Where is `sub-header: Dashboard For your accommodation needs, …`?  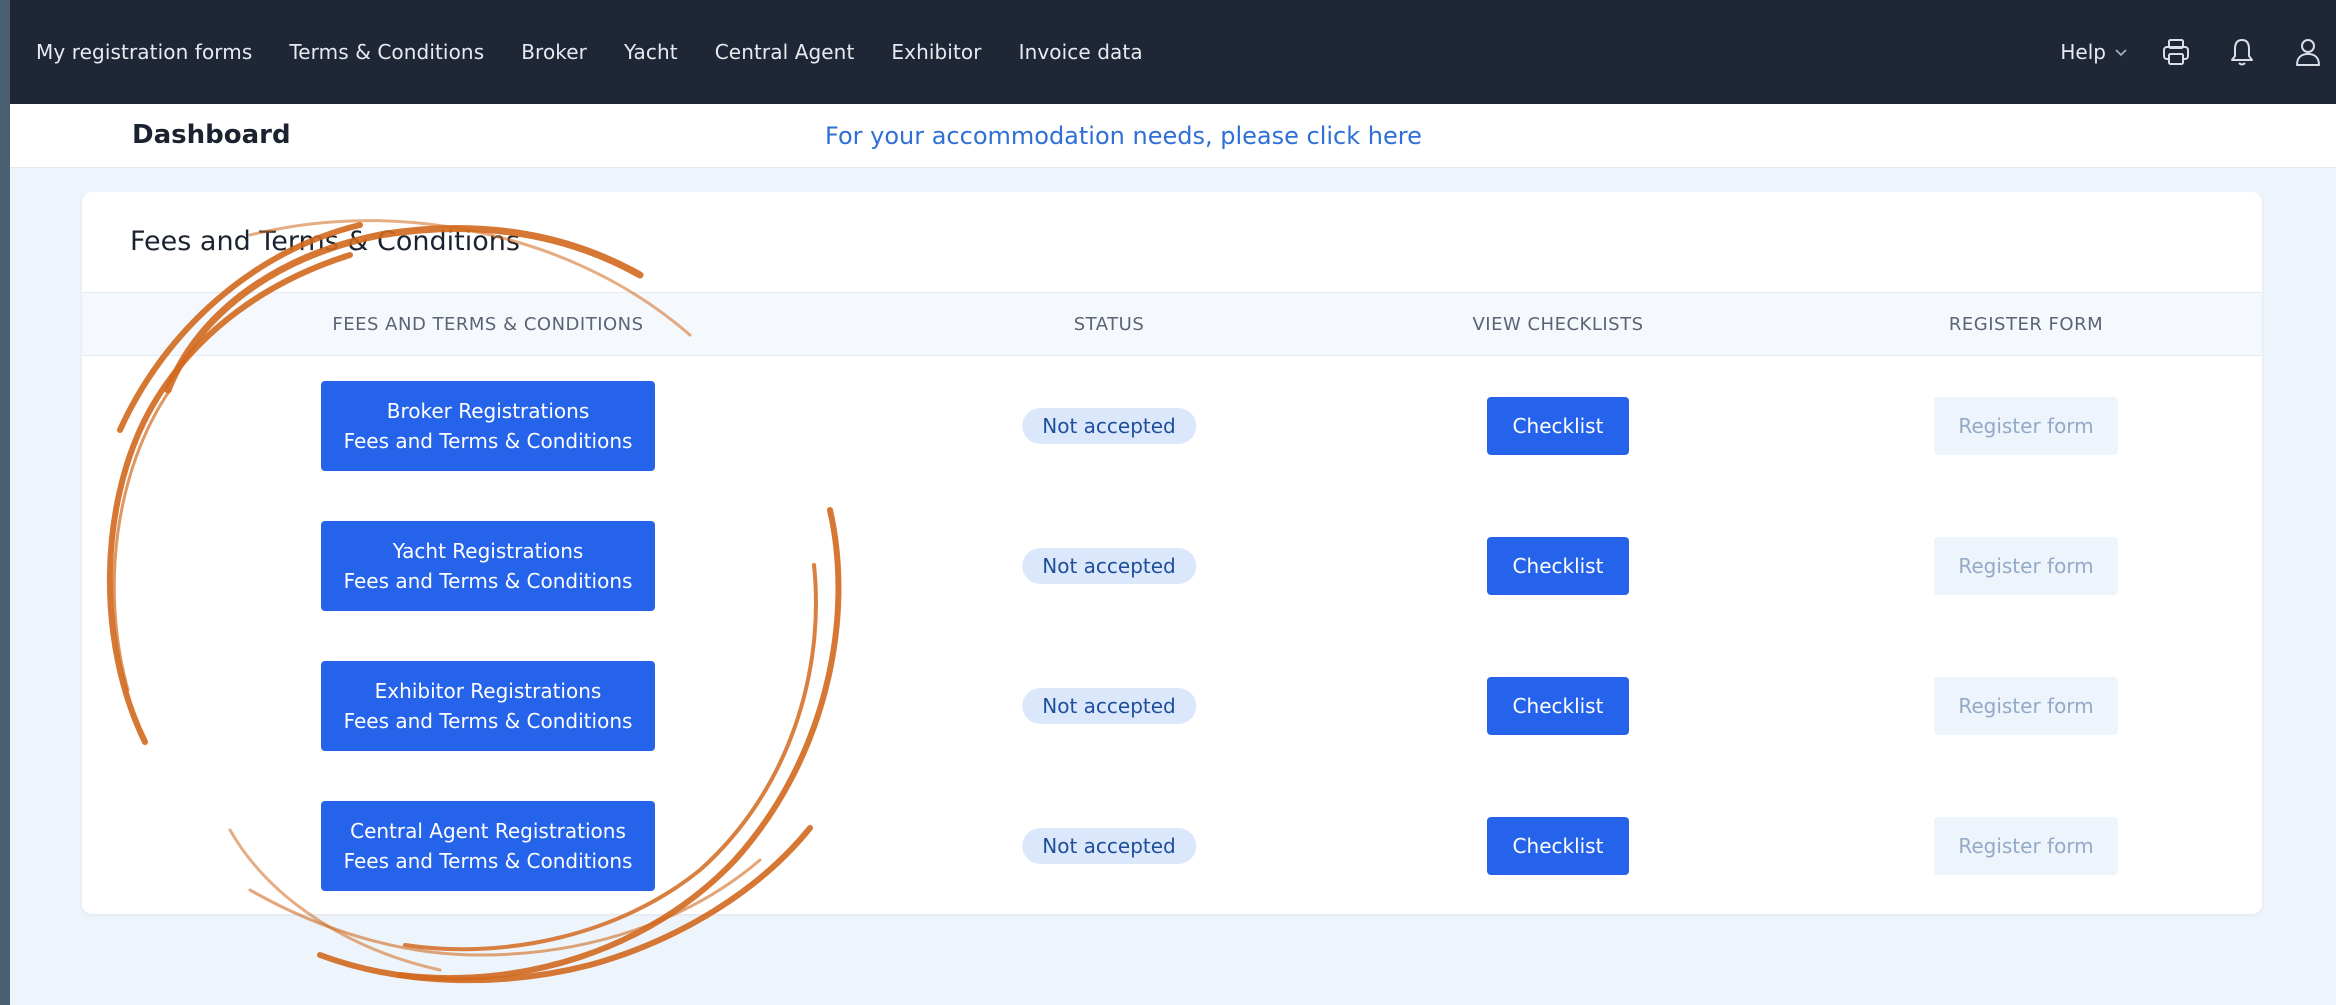
sub-header: Dashboard For your accommodation needs, … is located at coordinates (1173, 136).